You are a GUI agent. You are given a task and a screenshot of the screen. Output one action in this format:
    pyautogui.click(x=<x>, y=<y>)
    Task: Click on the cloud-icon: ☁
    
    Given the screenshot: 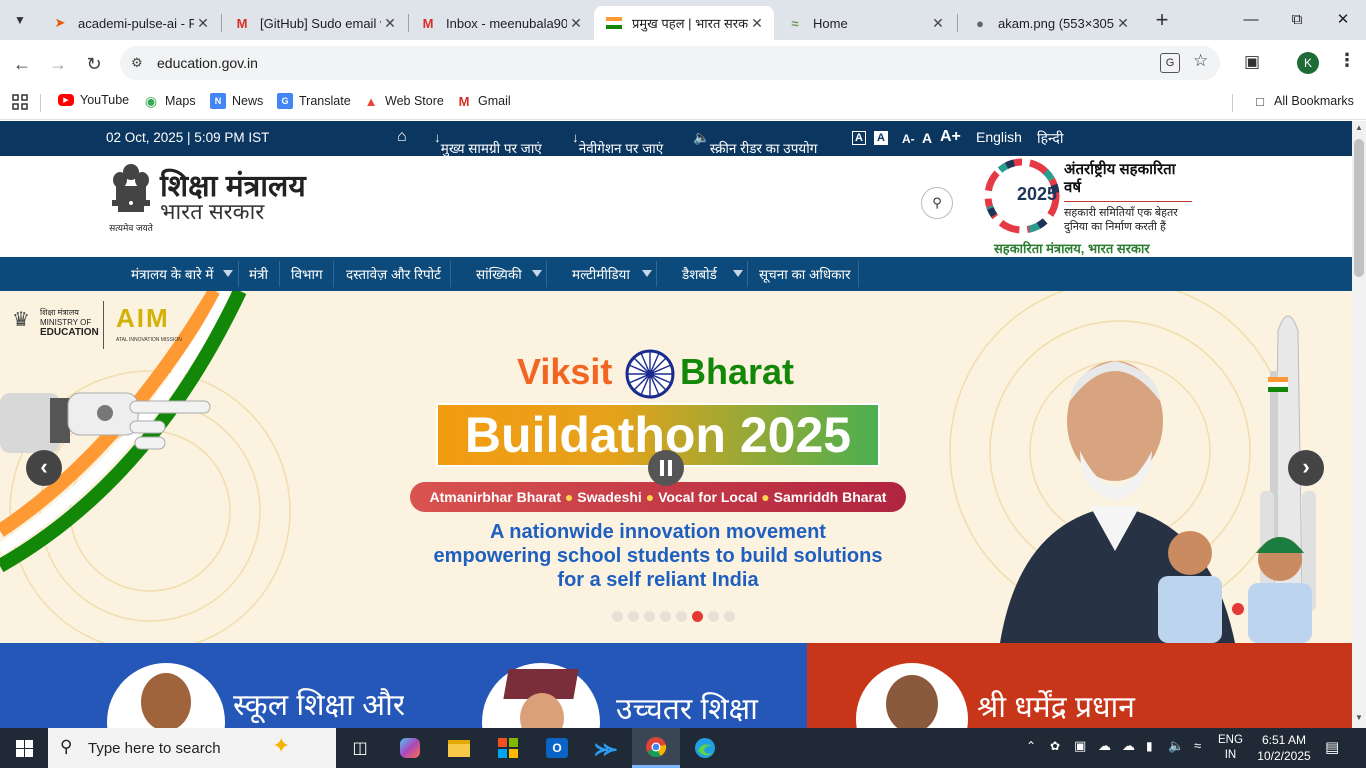 What is the action you would take?
    pyautogui.click(x=1104, y=746)
    